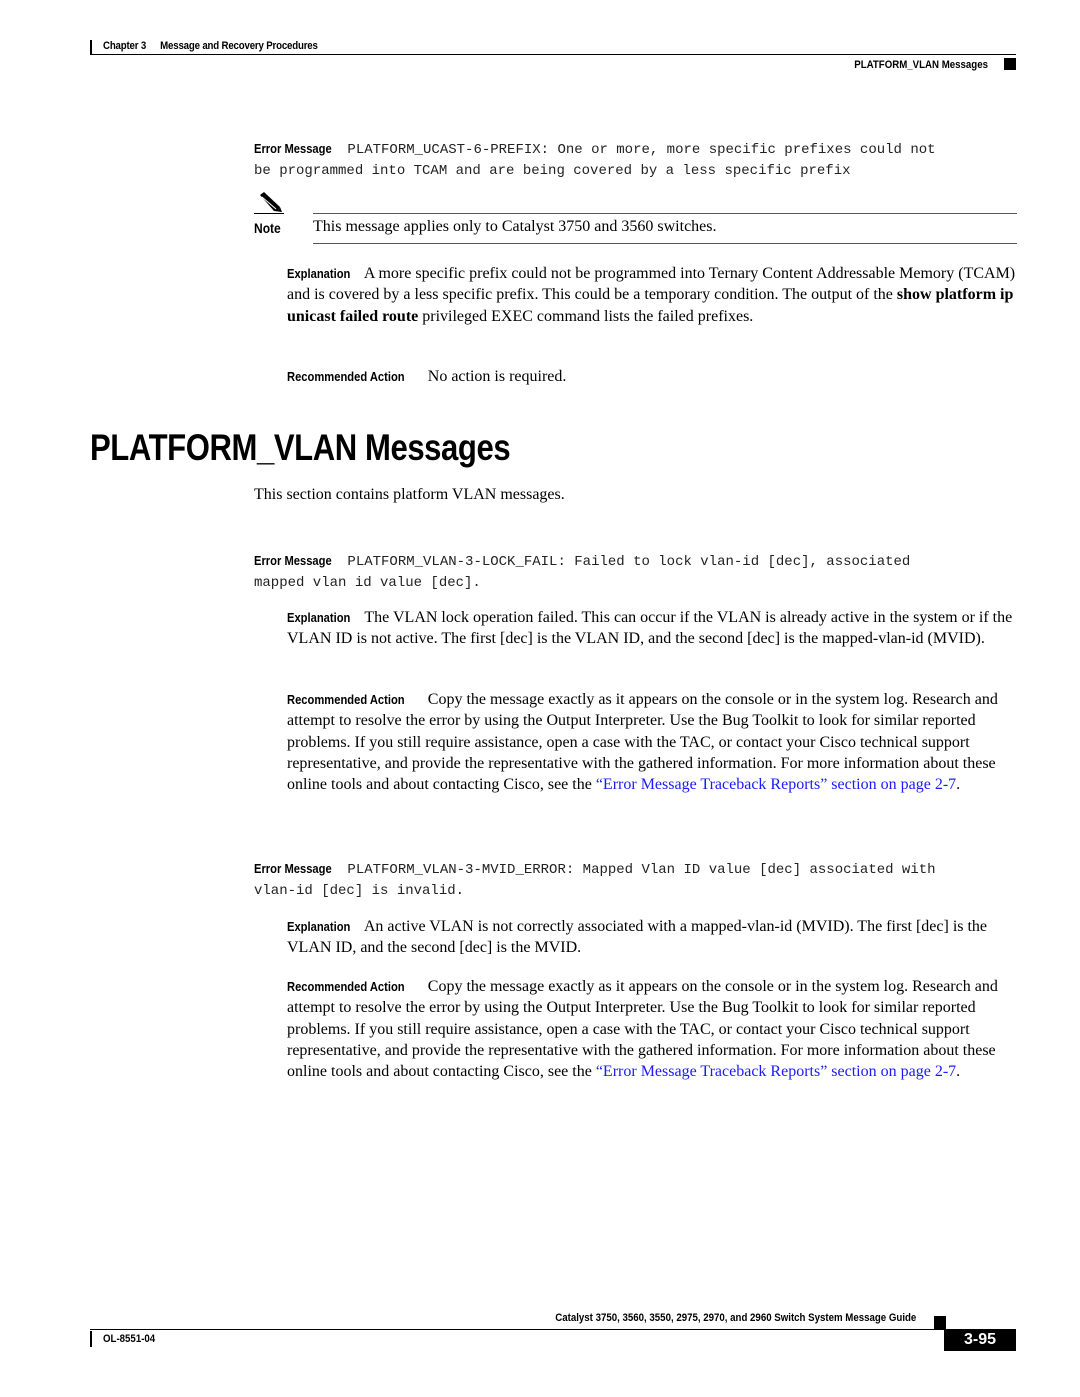  Describe the element at coordinates (359, 890) in the screenshot. I see `error-text-line2: vlan-id [dec] is invalid.` at that location.